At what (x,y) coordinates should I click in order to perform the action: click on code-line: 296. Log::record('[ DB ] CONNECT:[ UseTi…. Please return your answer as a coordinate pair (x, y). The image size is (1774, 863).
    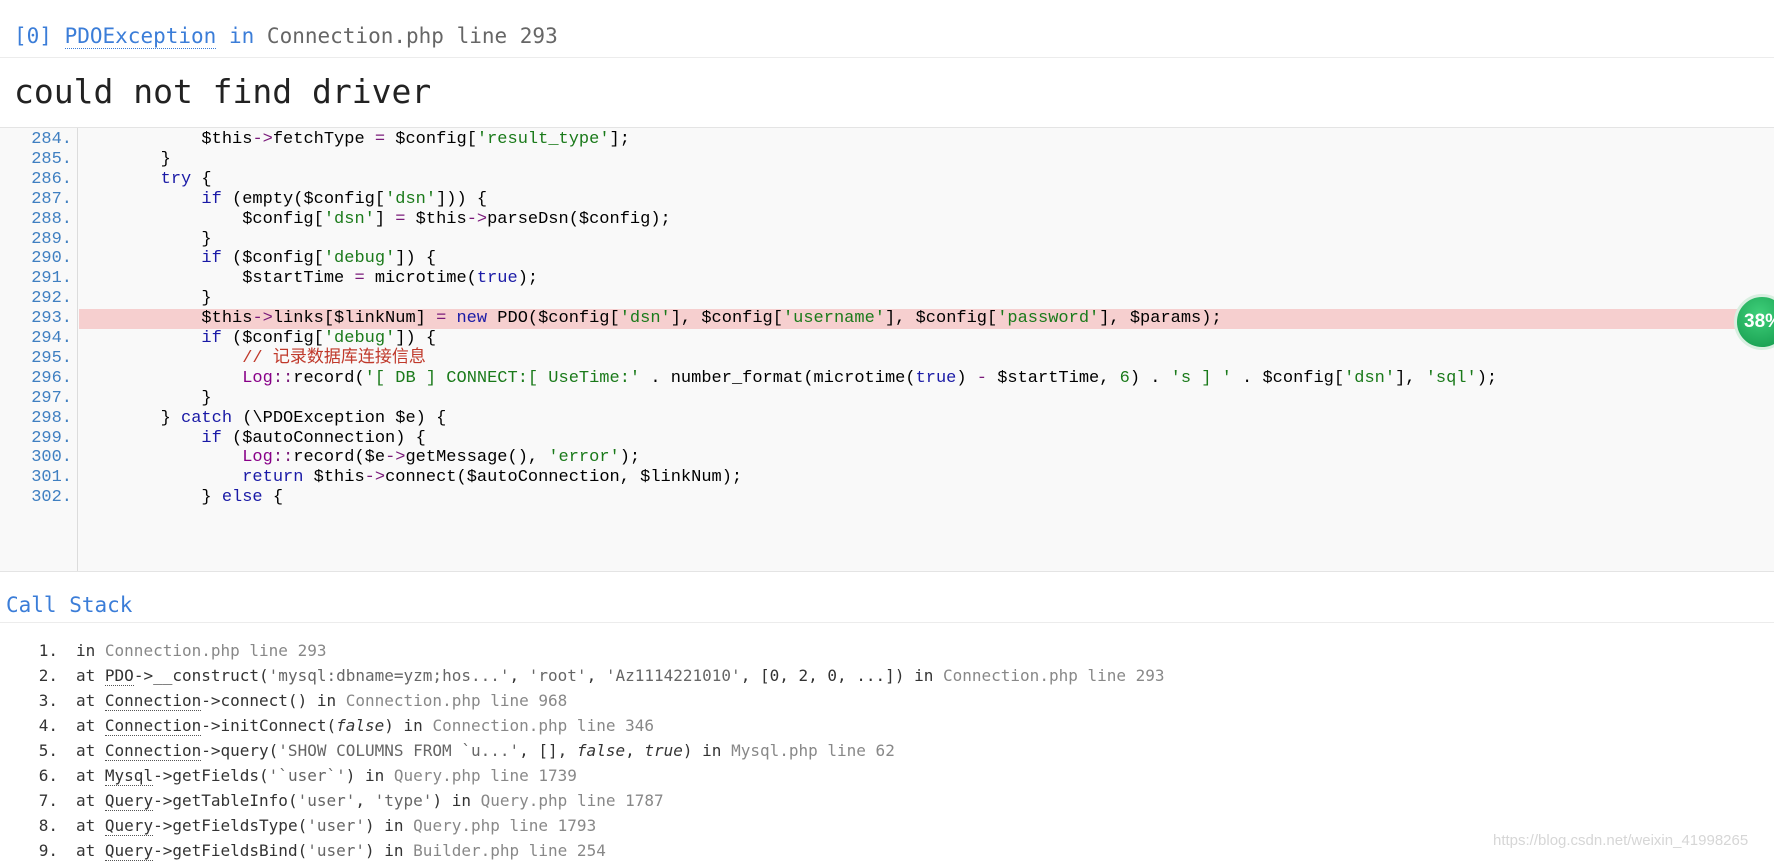
    Looking at the image, I should click on (887, 379).